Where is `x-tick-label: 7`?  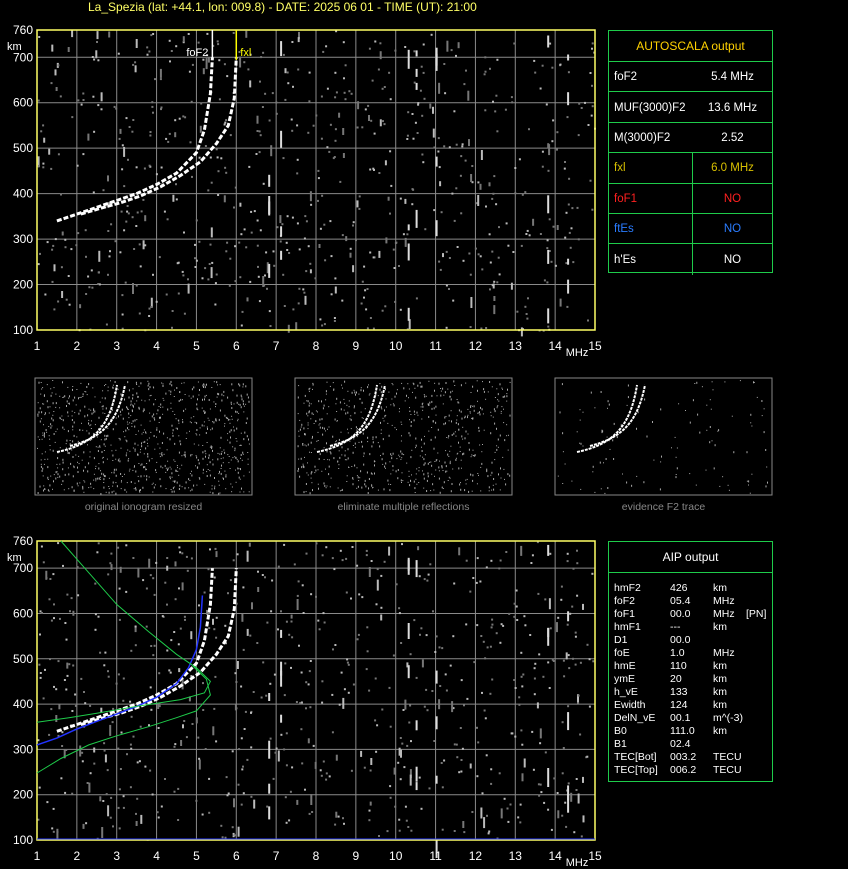 x-tick-label: 7 is located at coordinates (276, 856).